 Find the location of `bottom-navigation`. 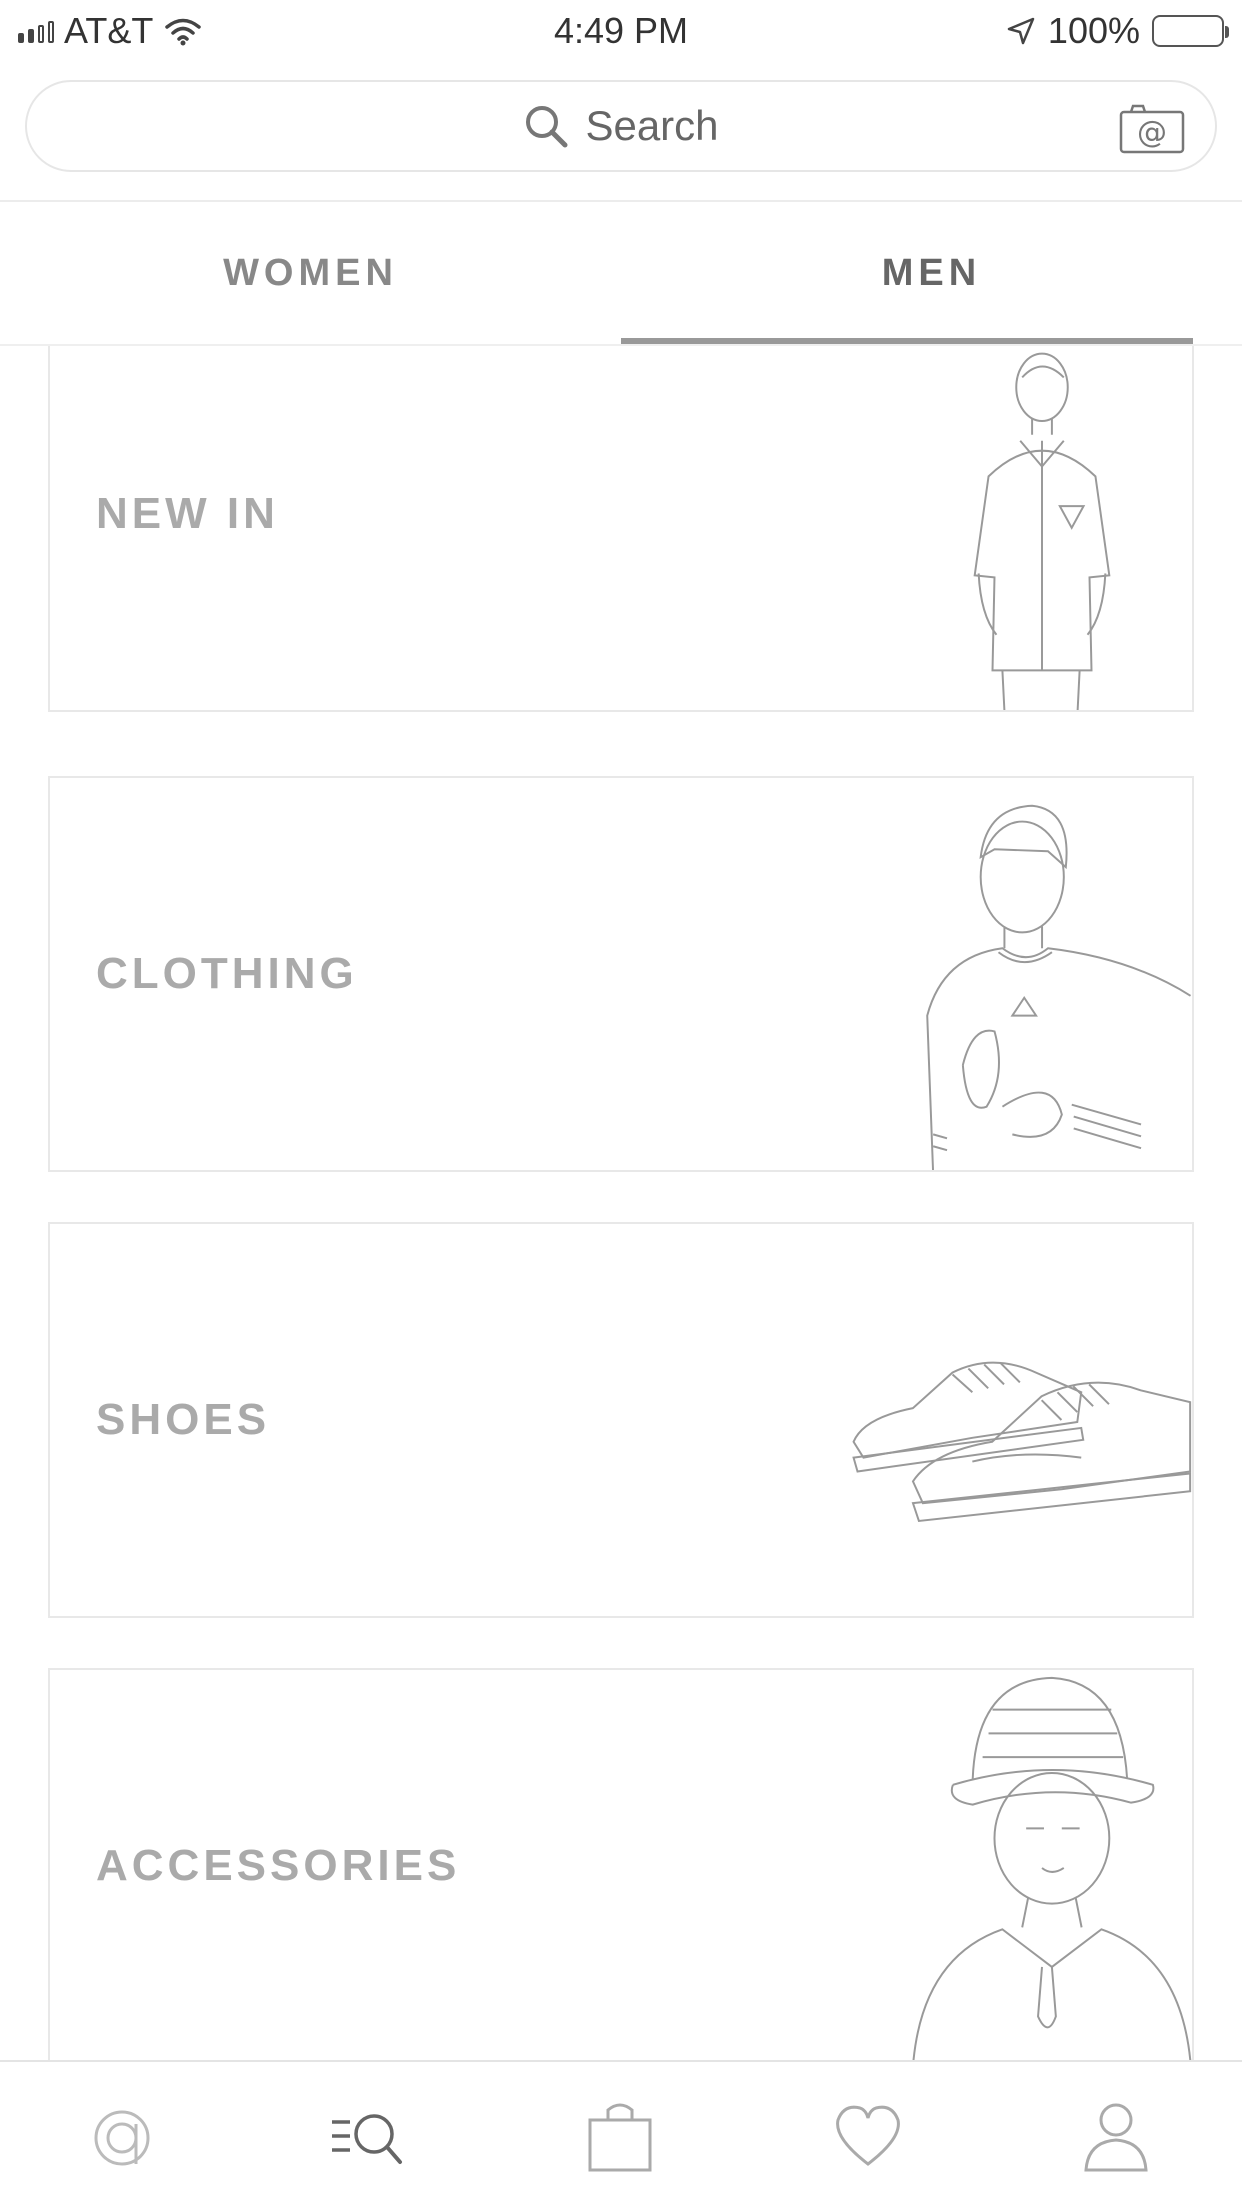

bottom-navigation is located at coordinates (621, 2134).